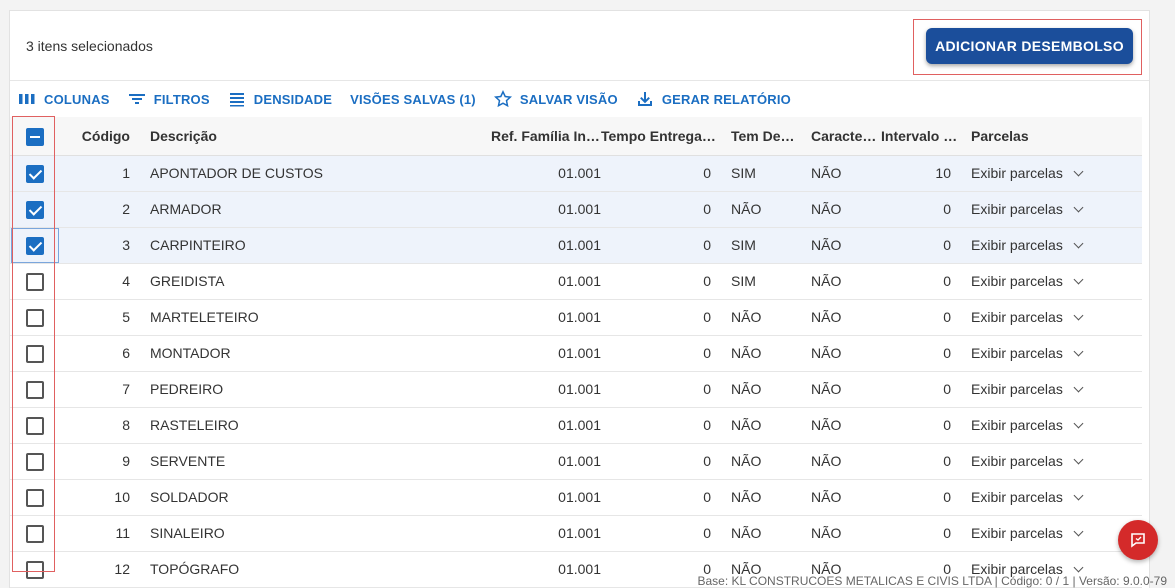 The width and height of the screenshot is (1175, 588). I want to click on star-icon, so click(502, 99).